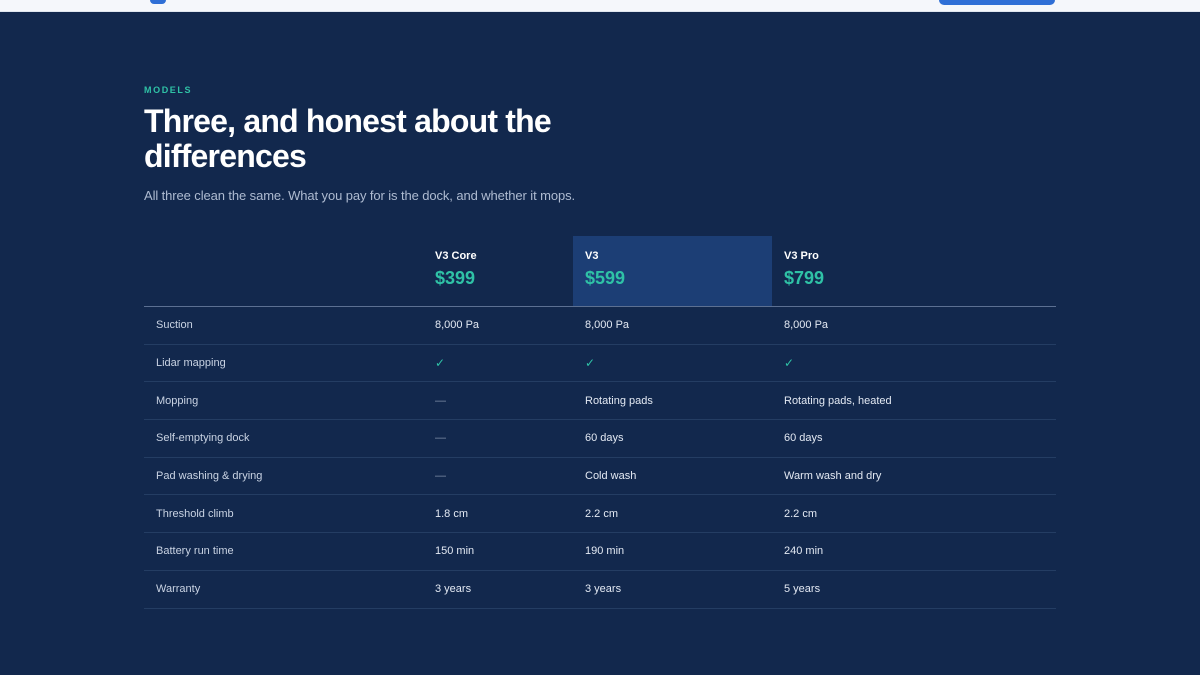 Image resolution: width=1200 pixels, height=675 pixels. I want to click on section-title: Three, and honest about the differences, so click(348, 138).